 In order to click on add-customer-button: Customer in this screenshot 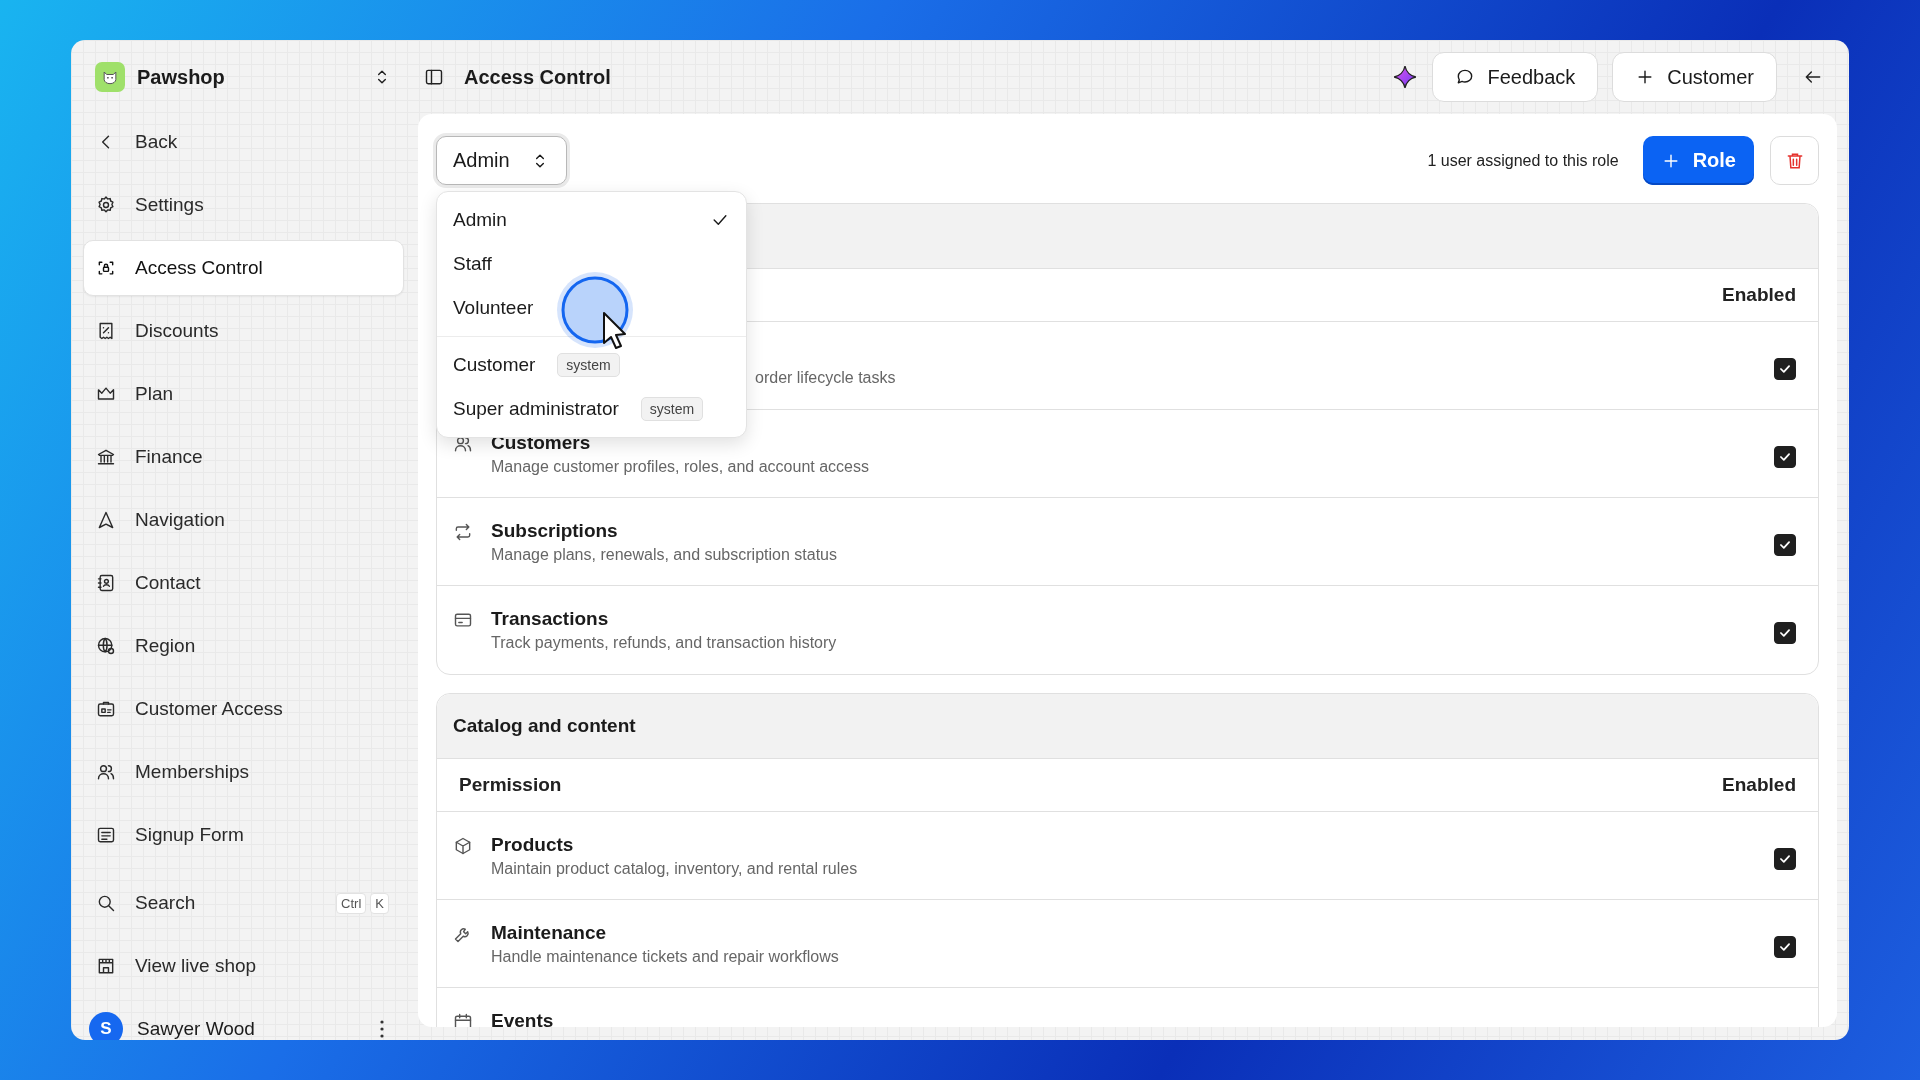, I will do `click(1694, 77)`.